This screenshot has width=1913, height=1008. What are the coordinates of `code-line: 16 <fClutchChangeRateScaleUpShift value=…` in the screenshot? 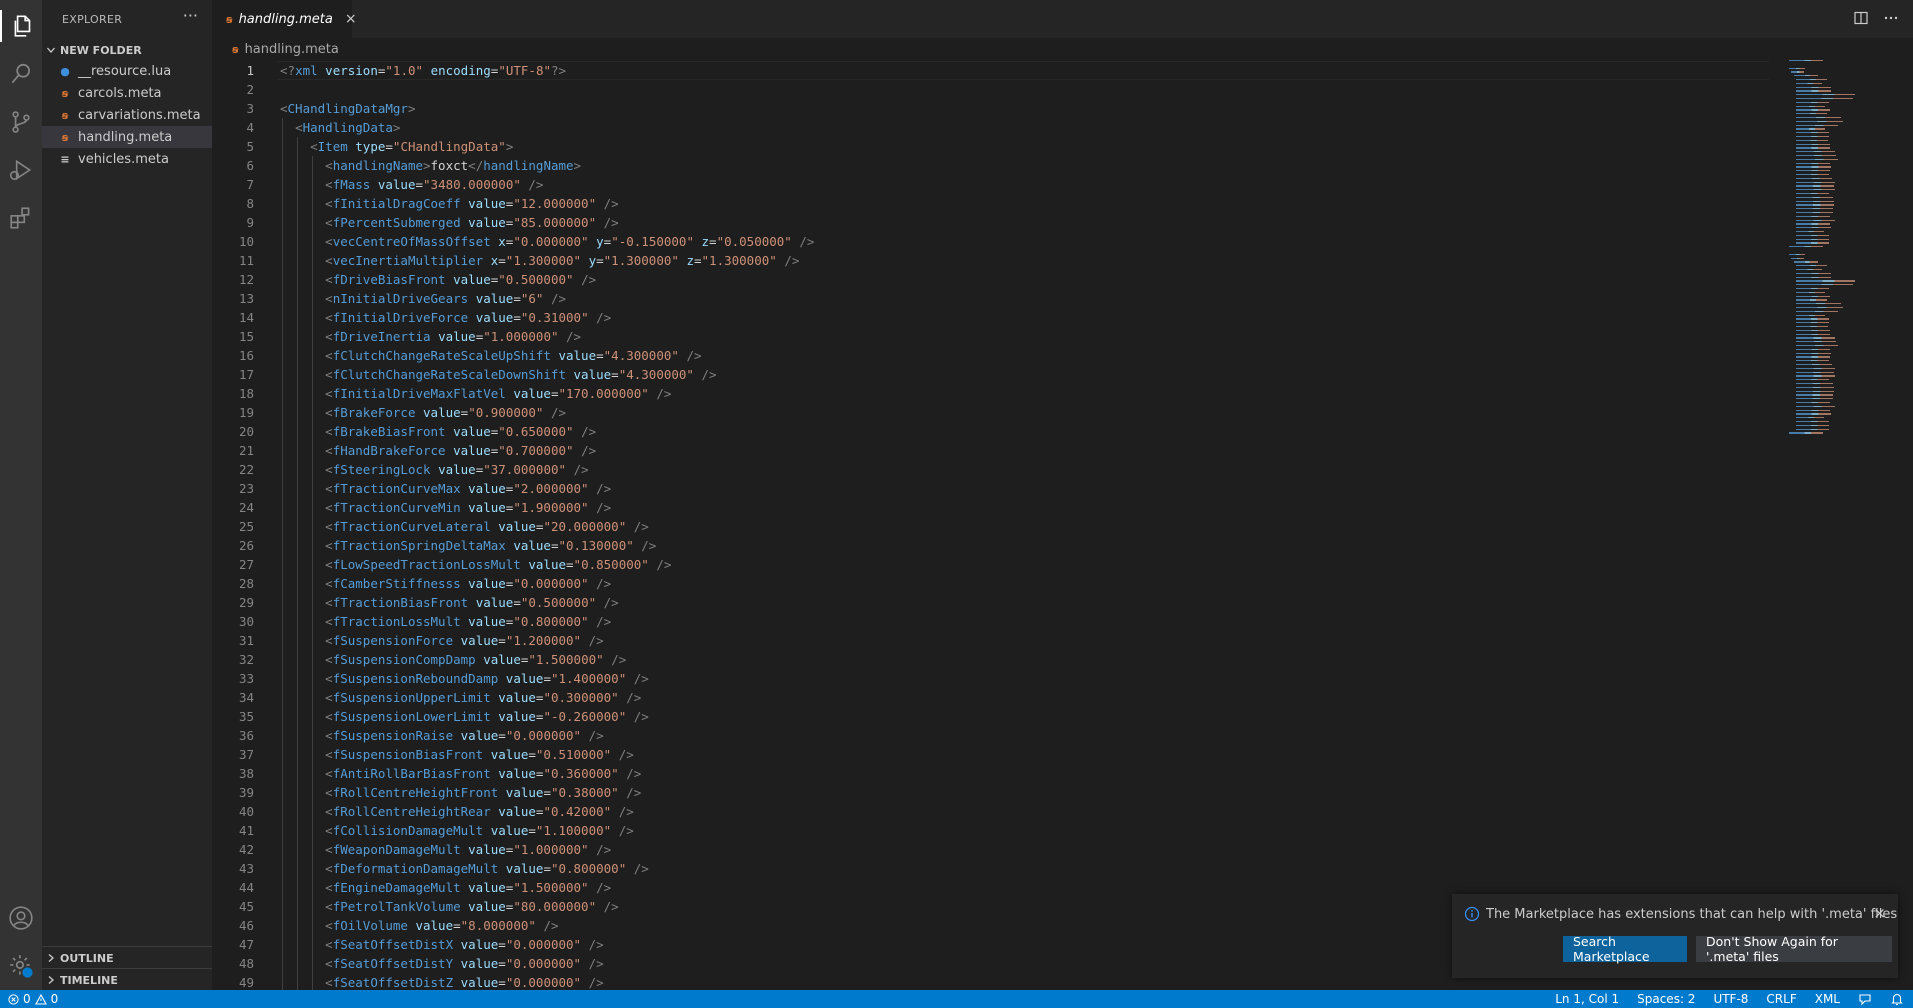 It's located at (1000, 355).